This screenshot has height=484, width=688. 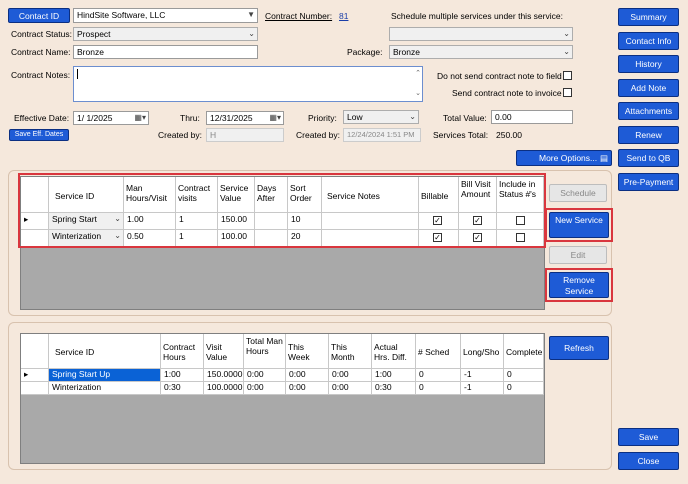 What do you see at coordinates (182, 375) in the screenshot?
I see `contract-hours-cell: 1:00` at bounding box center [182, 375].